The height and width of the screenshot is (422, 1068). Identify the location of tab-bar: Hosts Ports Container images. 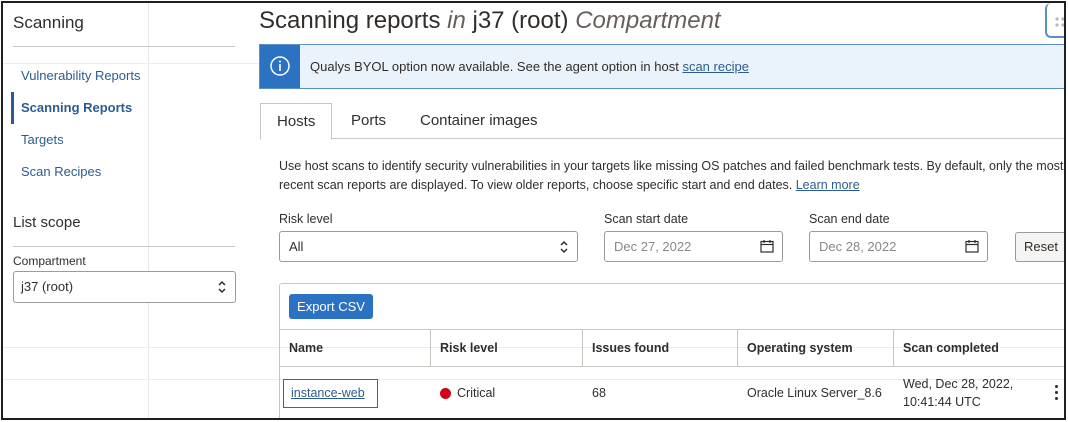
(662, 121).